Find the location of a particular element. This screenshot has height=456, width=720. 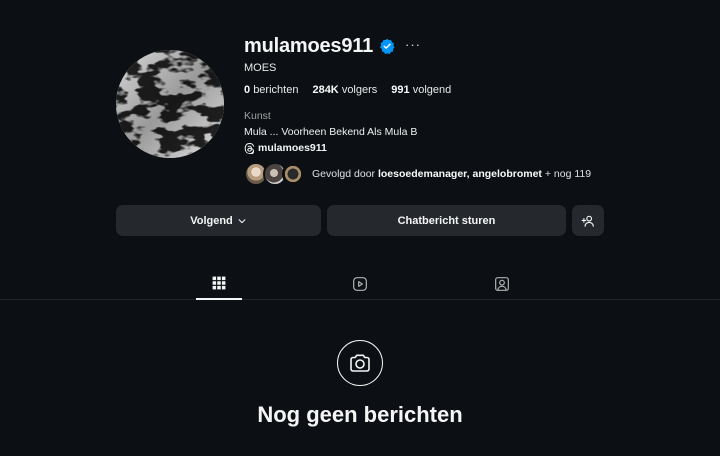

profile-actions: Volgend Chatbericht sturen is located at coordinates (360, 220).